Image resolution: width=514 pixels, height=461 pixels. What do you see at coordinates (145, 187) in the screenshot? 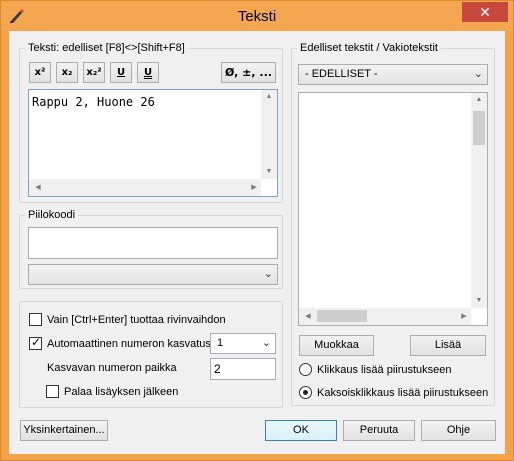
I see `text-horizontal-scrollbar: ◀ ▶` at bounding box center [145, 187].